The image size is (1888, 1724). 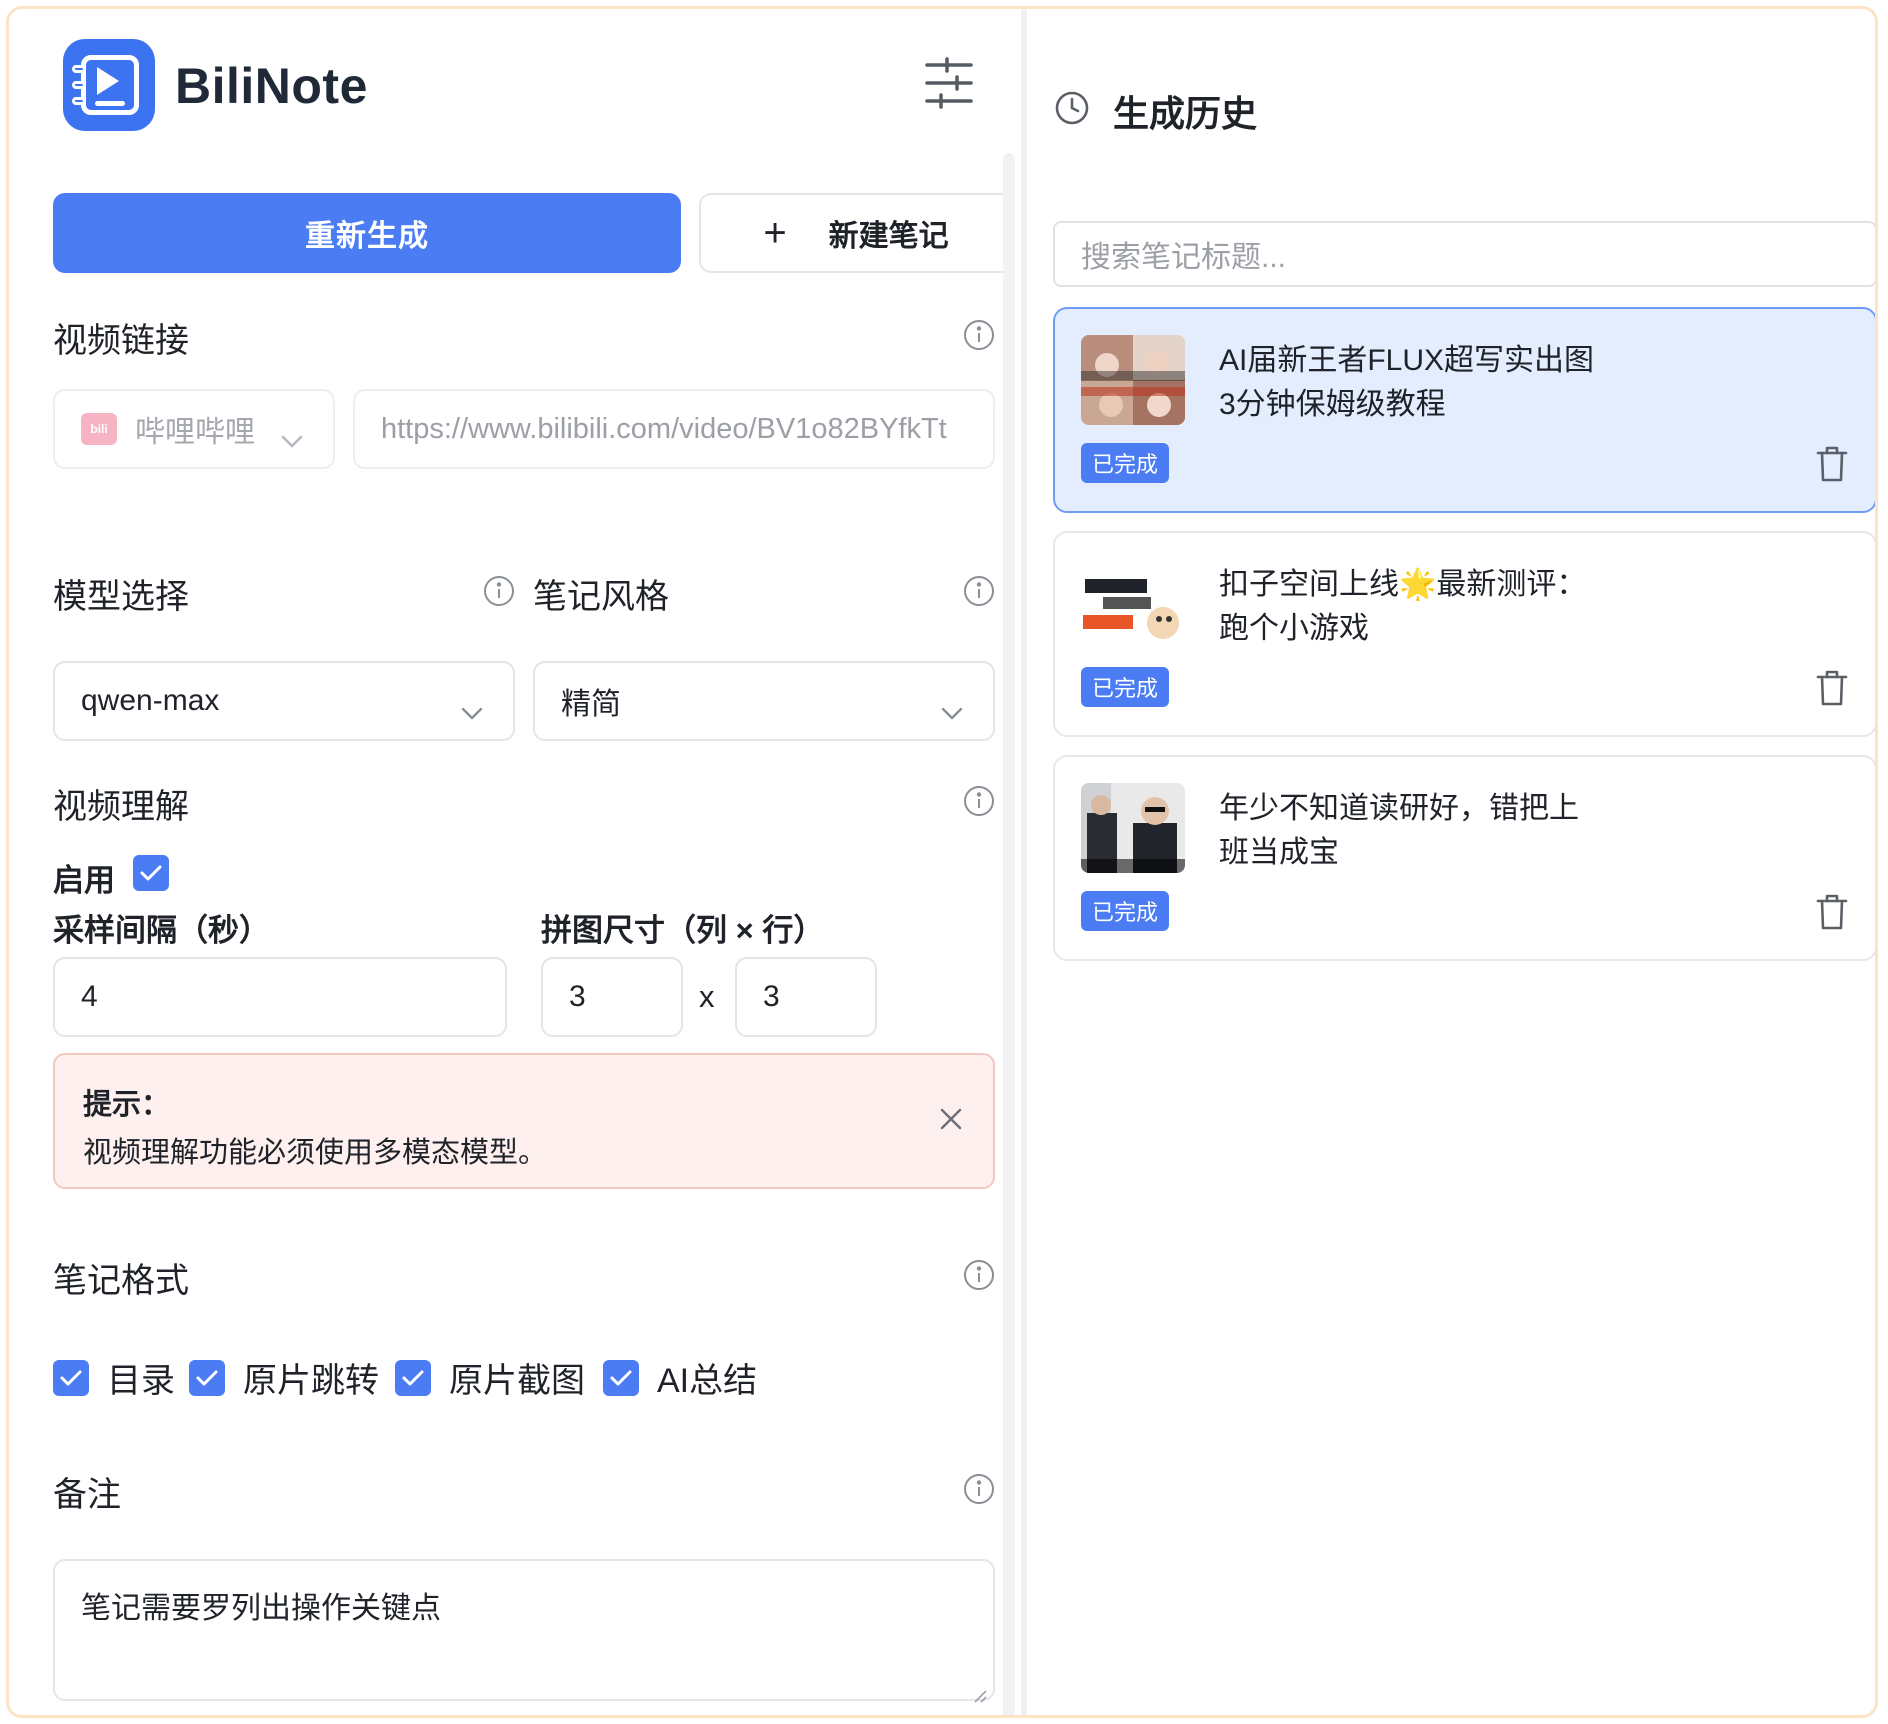 What do you see at coordinates (524, 1631) in the screenshot?
I see `remark-textarea: 笔记需要罗列出操作关键点` at bounding box center [524, 1631].